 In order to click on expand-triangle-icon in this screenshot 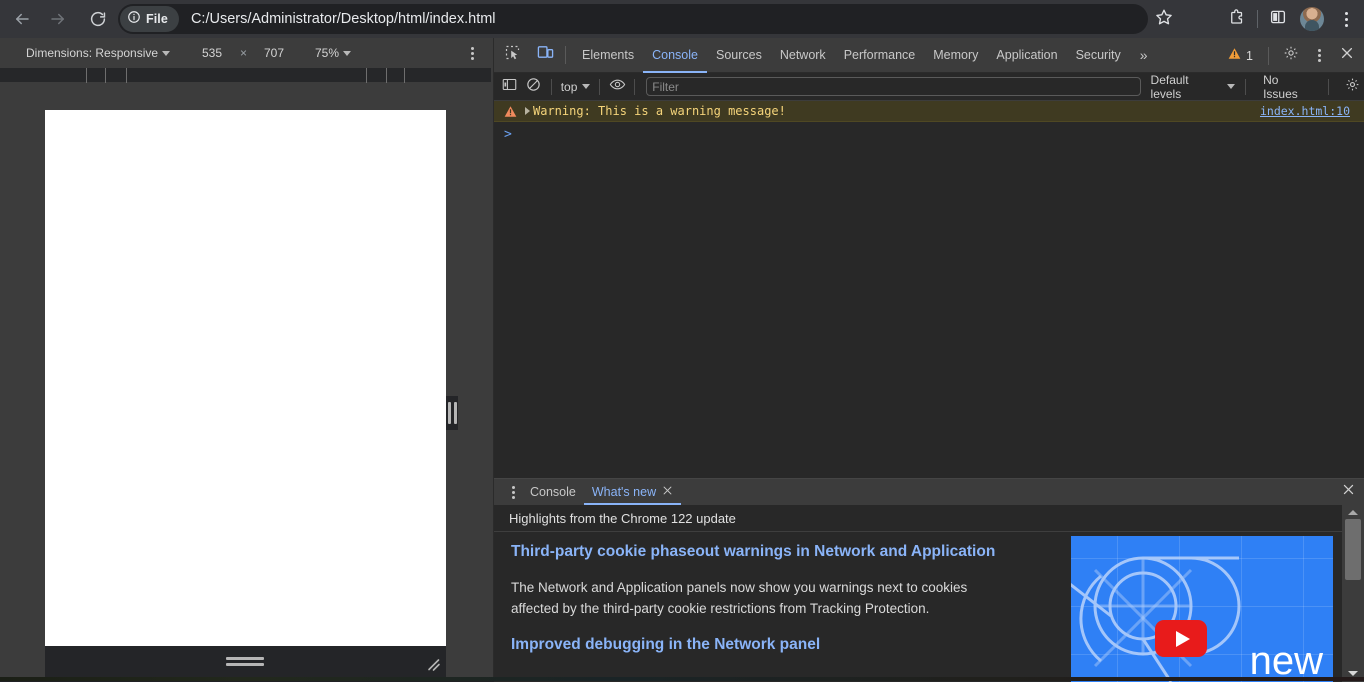, I will do `click(527, 111)`.